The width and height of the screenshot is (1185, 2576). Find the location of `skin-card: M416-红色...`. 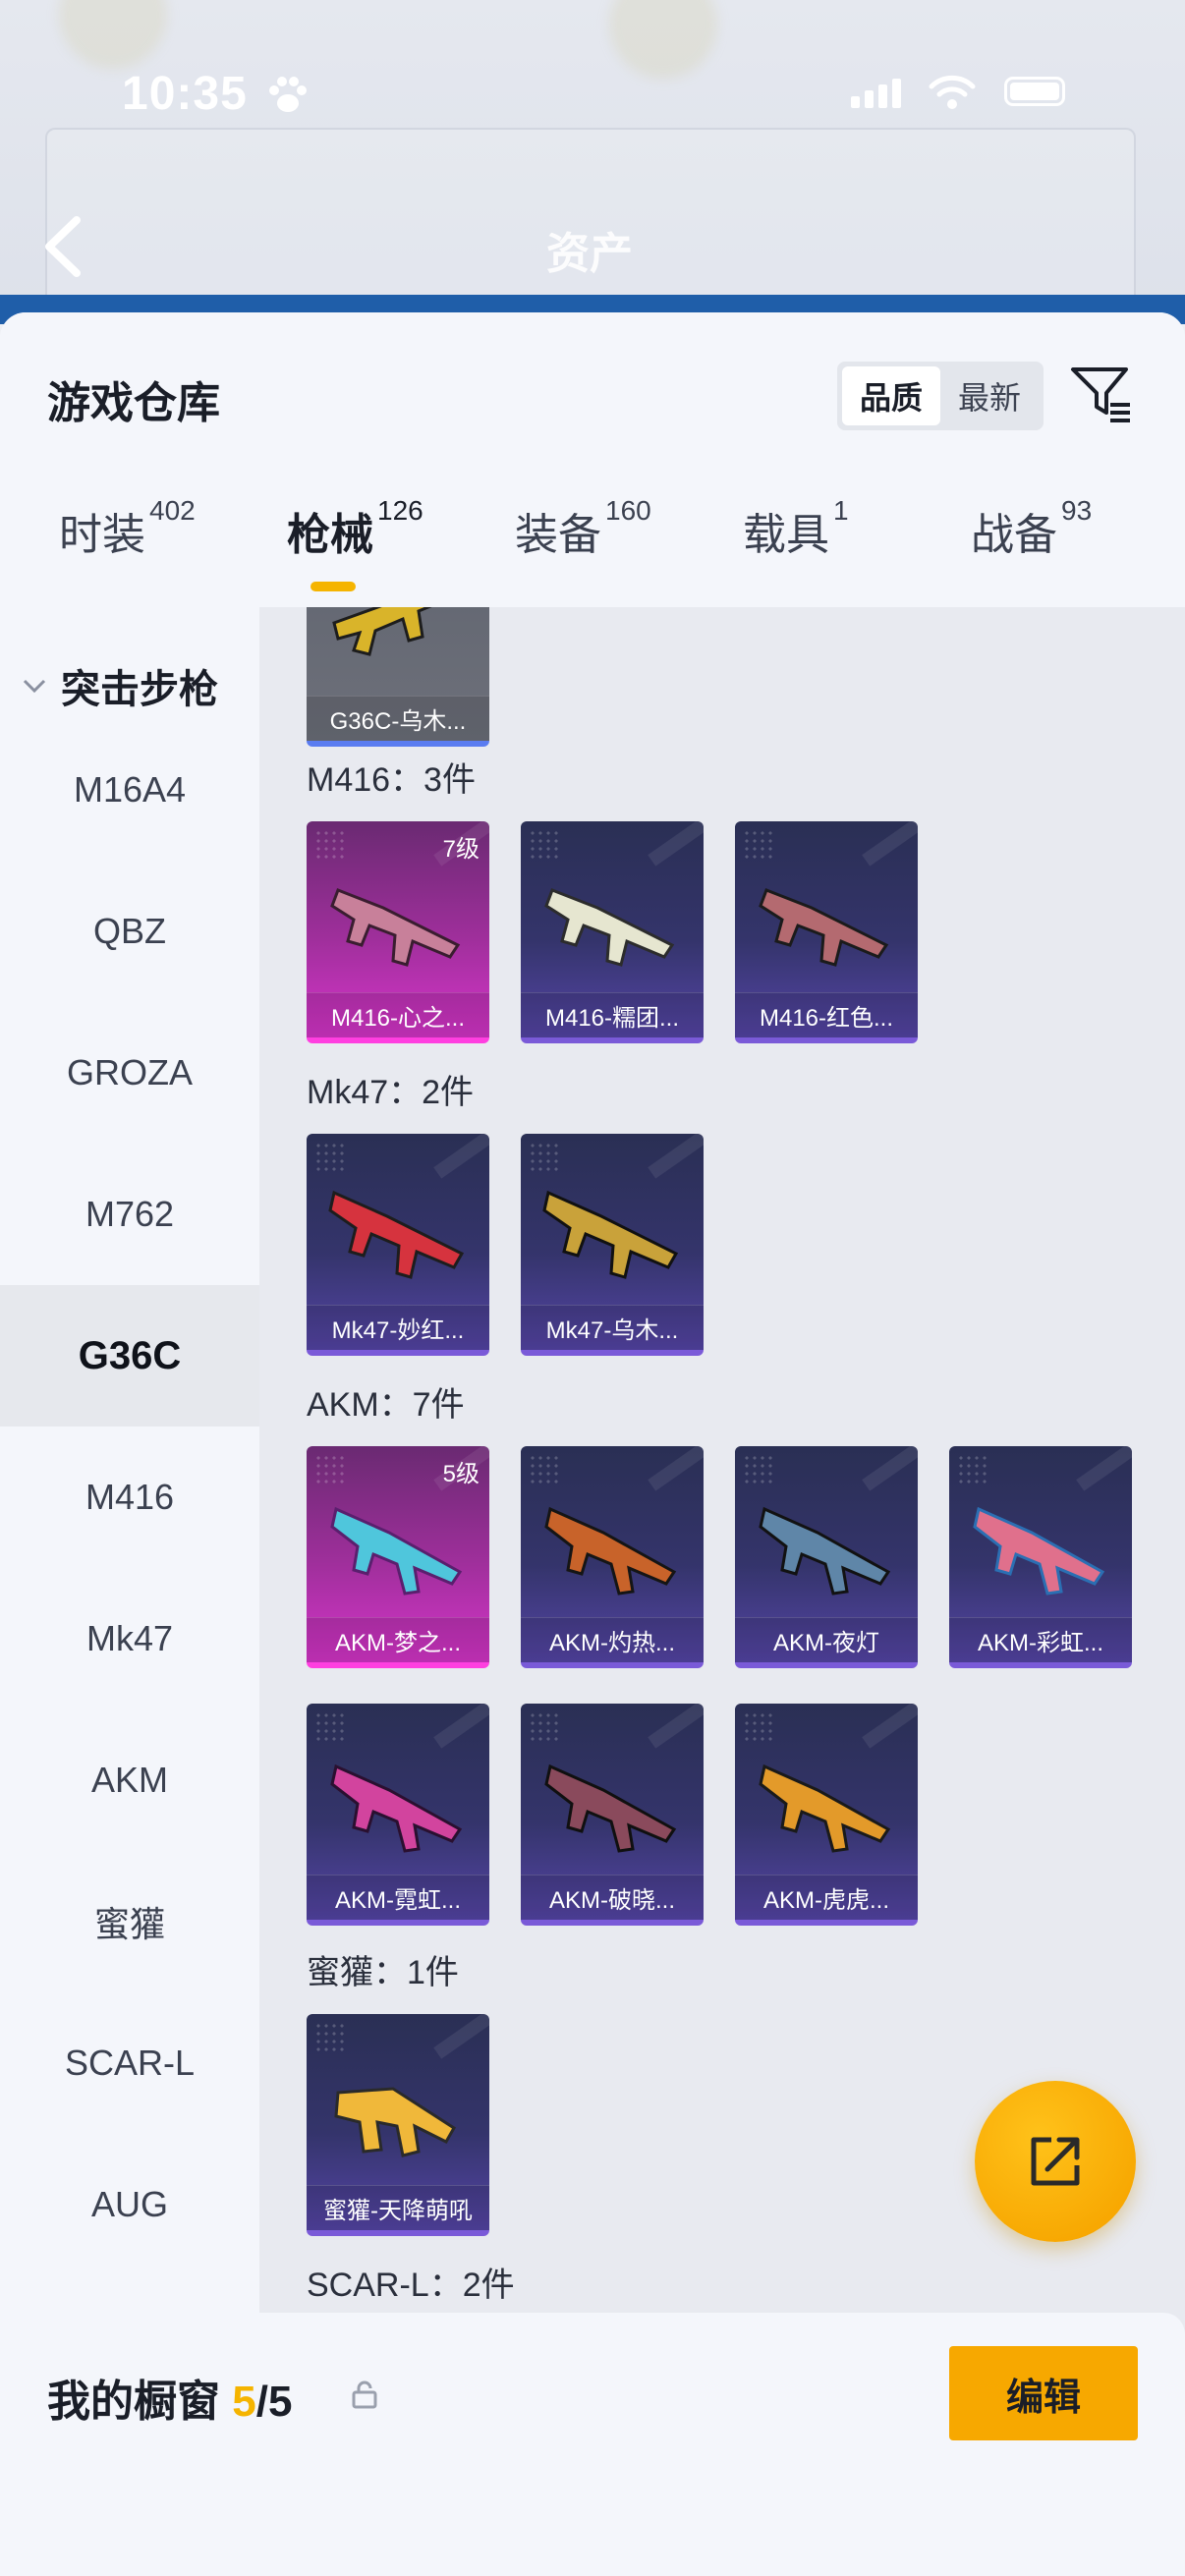

skin-card: M416-红色... is located at coordinates (827, 932).